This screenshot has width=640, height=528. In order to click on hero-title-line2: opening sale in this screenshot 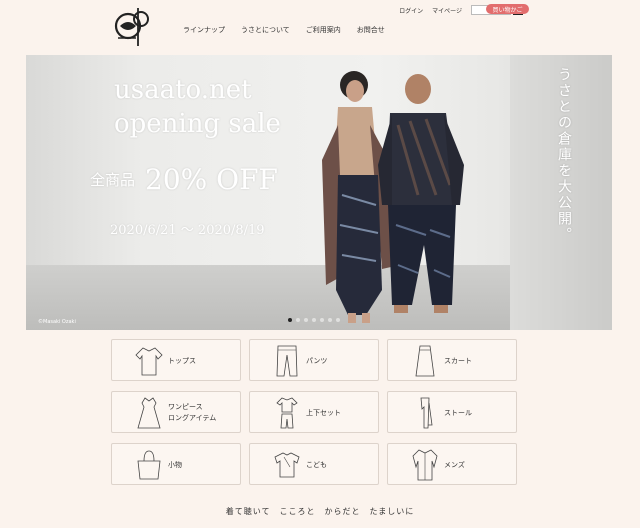, I will do `click(197, 124)`.